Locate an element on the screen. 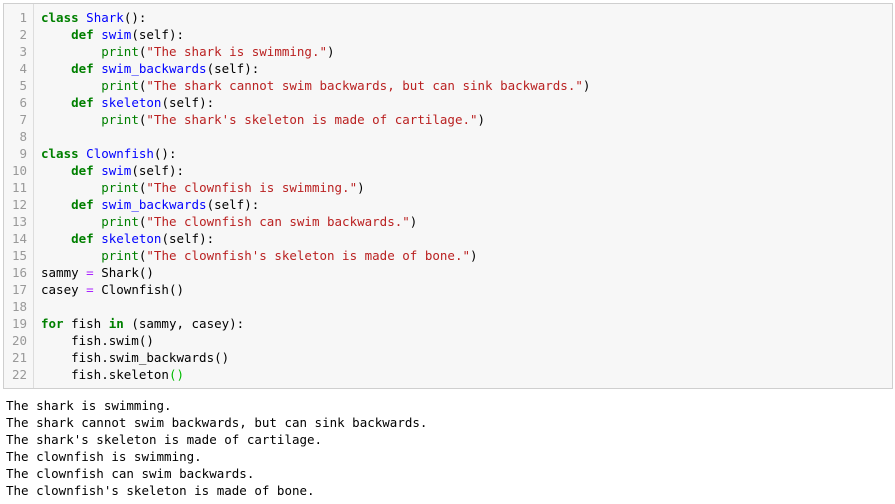 The width and height of the screenshot is (895, 504). line-number: 22 is located at coordinates (19, 374).